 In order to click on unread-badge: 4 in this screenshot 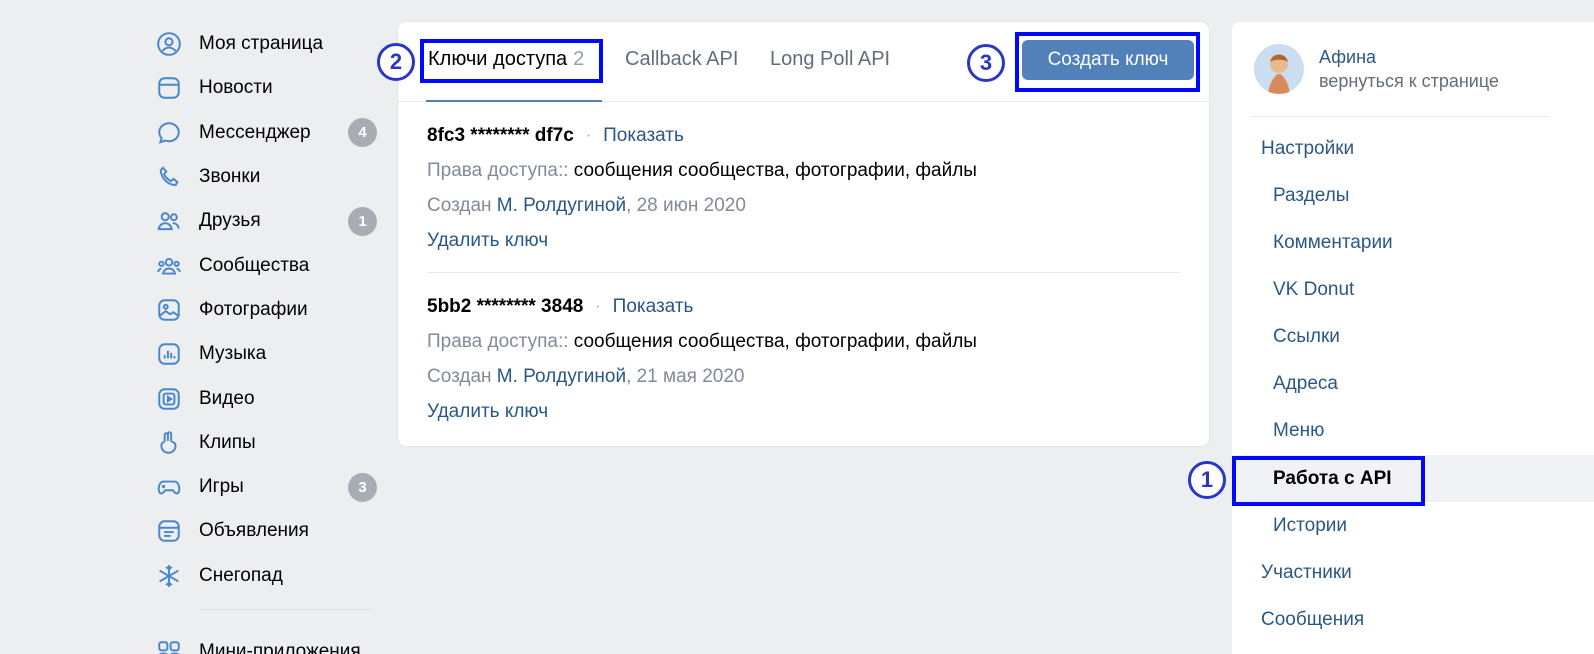, I will do `click(362, 133)`.